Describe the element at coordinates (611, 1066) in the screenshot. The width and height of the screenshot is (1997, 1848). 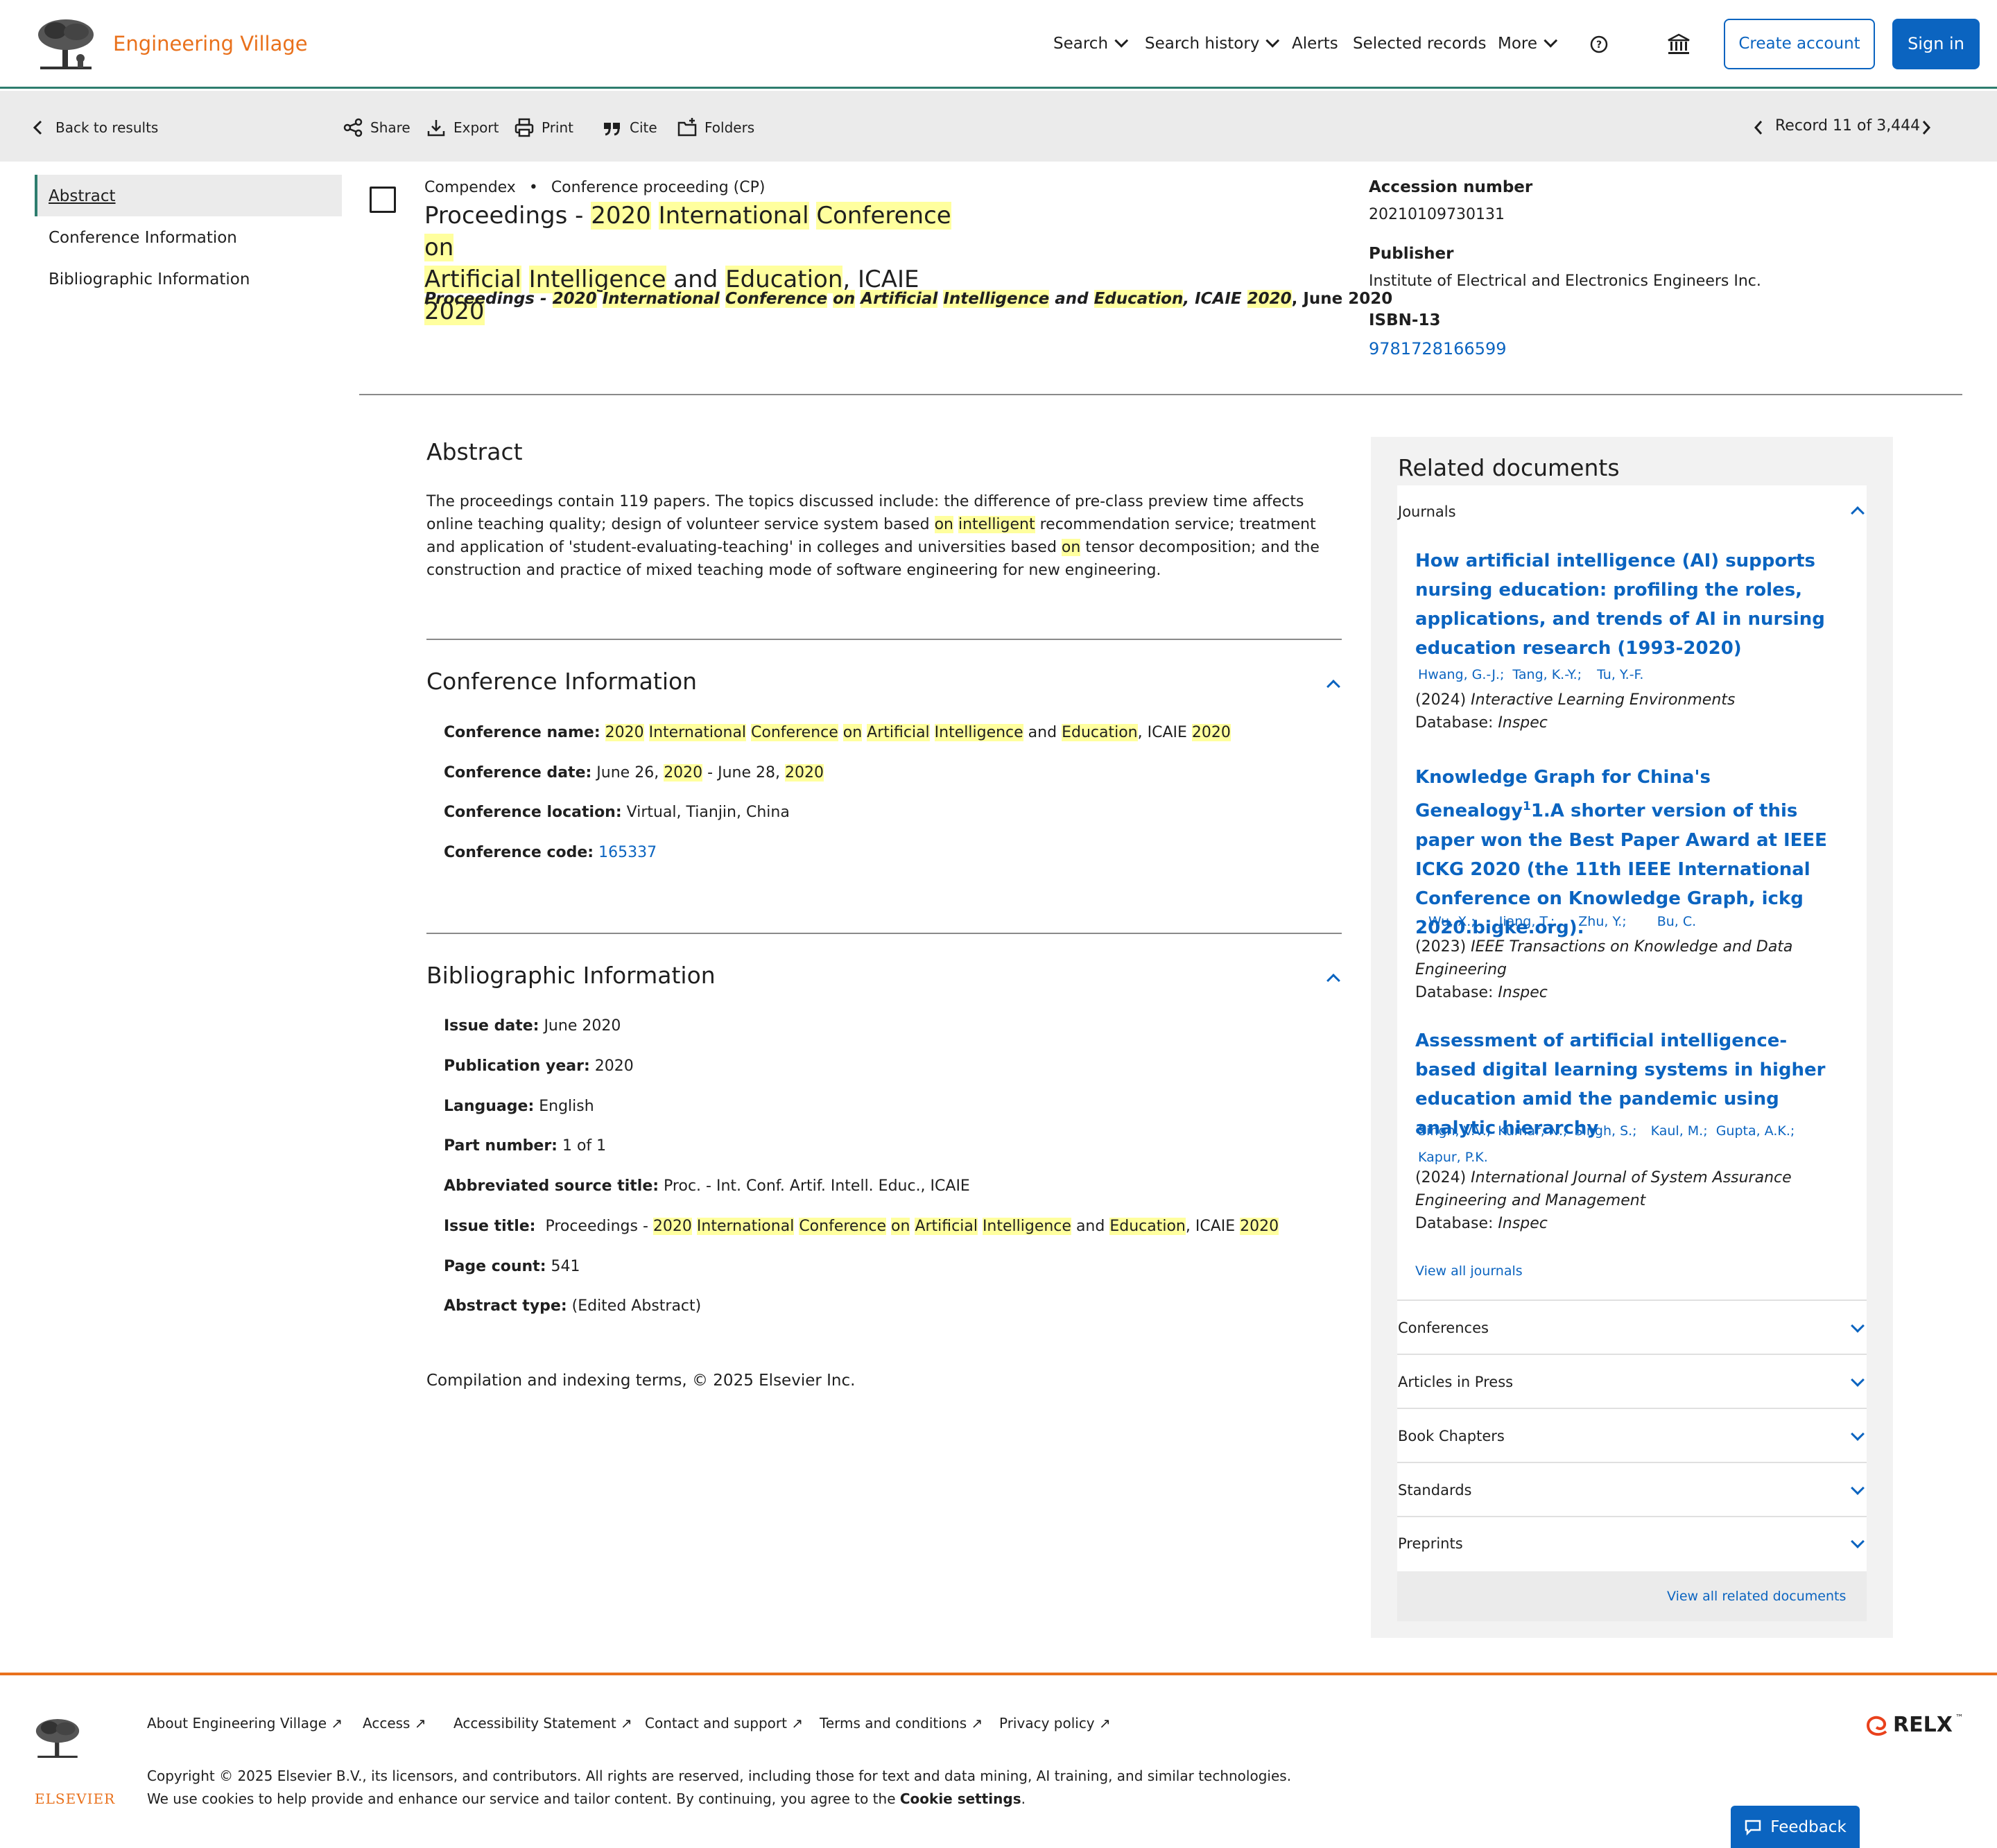
I see `publication-year-value: 2020` at that location.